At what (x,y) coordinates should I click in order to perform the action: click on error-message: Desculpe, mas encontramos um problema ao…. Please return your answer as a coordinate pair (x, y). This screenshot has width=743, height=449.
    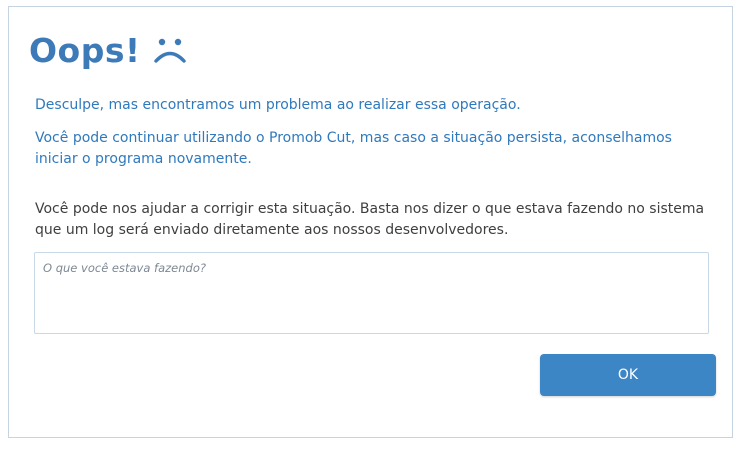
    Looking at the image, I should click on (278, 105).